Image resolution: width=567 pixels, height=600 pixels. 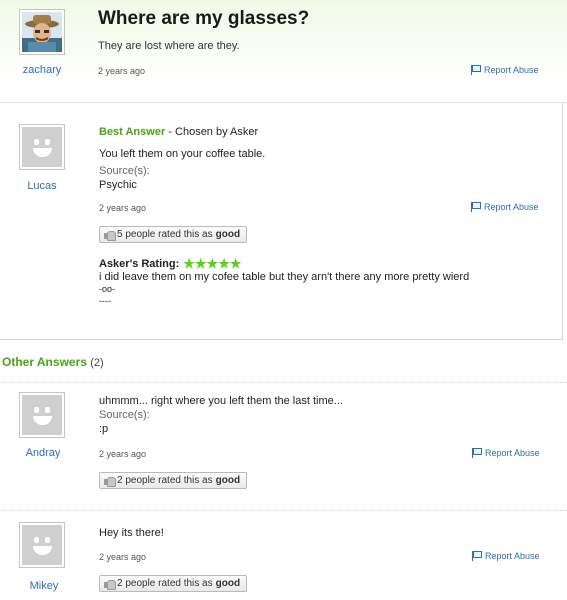 What do you see at coordinates (122, 71) in the screenshot?
I see `question-timestamp: 2 years ago` at bounding box center [122, 71].